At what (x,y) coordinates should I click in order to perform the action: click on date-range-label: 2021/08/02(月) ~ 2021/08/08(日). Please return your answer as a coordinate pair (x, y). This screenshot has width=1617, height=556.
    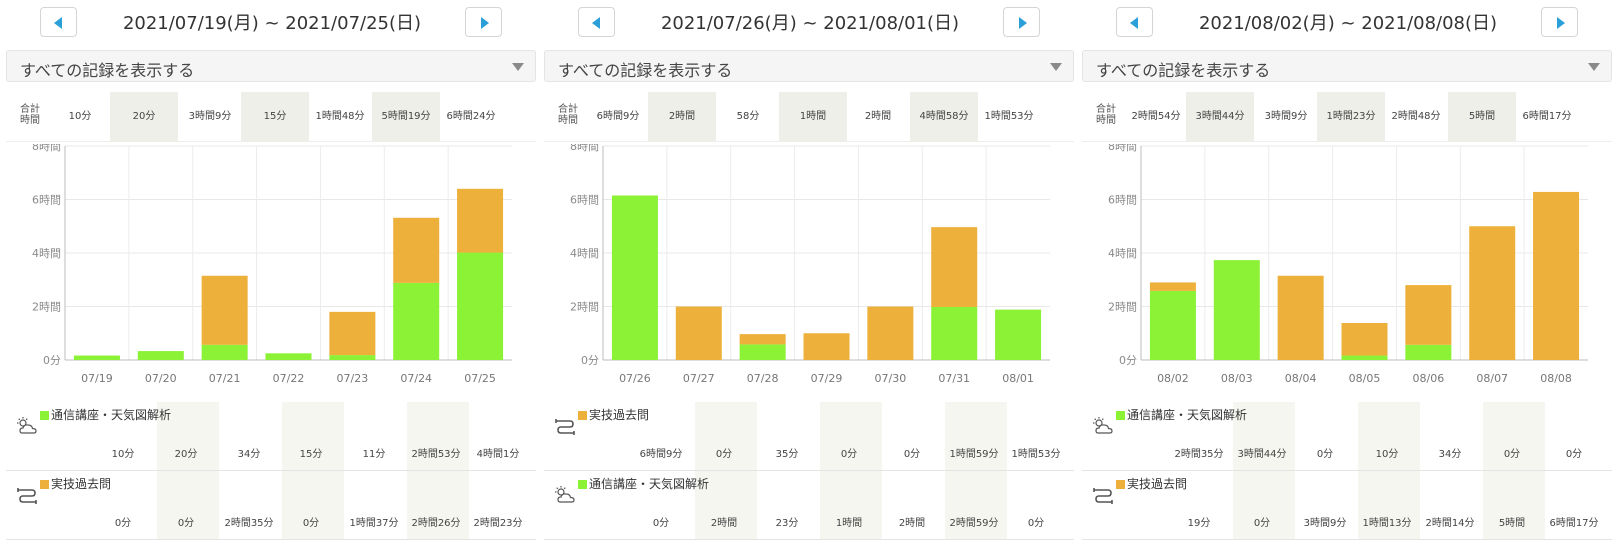
    Looking at the image, I should click on (1348, 23).